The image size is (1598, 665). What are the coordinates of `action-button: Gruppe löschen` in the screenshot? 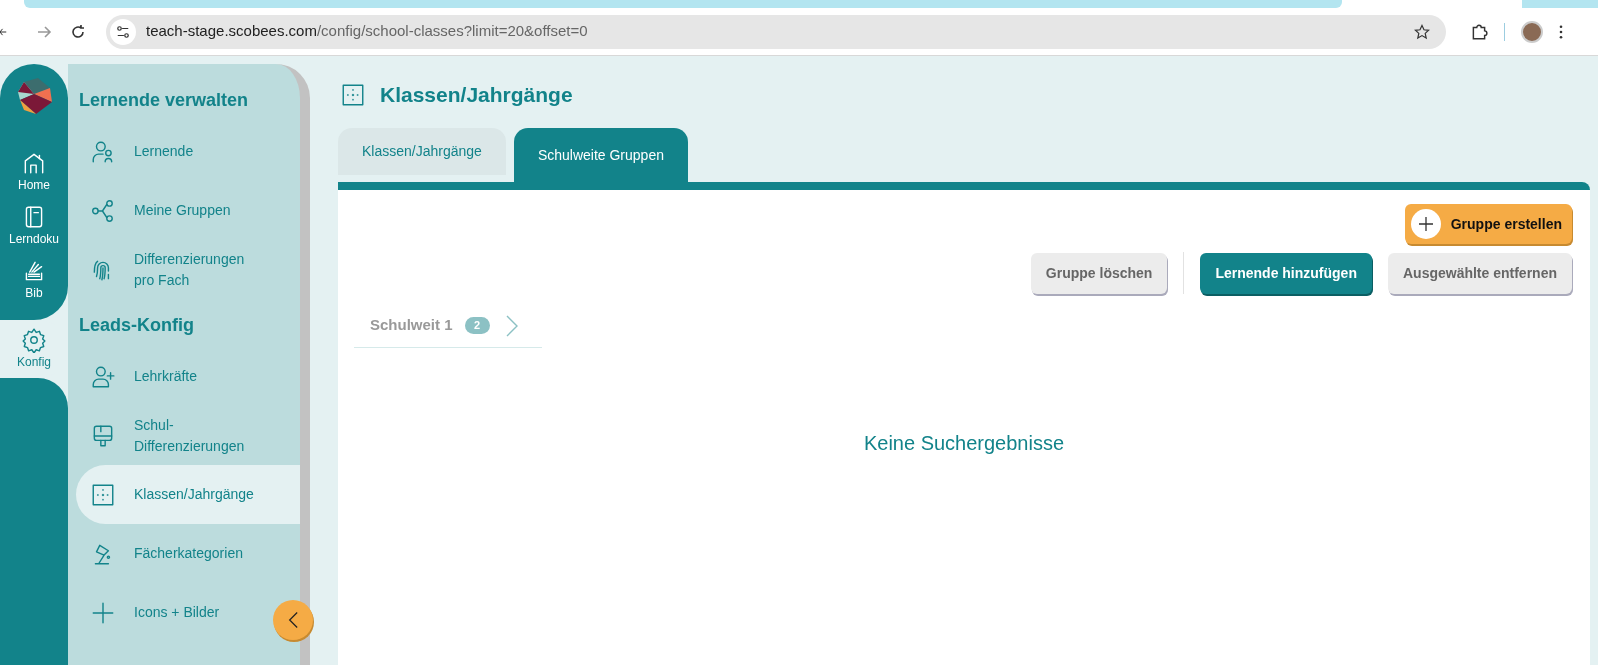 It's located at (1099, 273).